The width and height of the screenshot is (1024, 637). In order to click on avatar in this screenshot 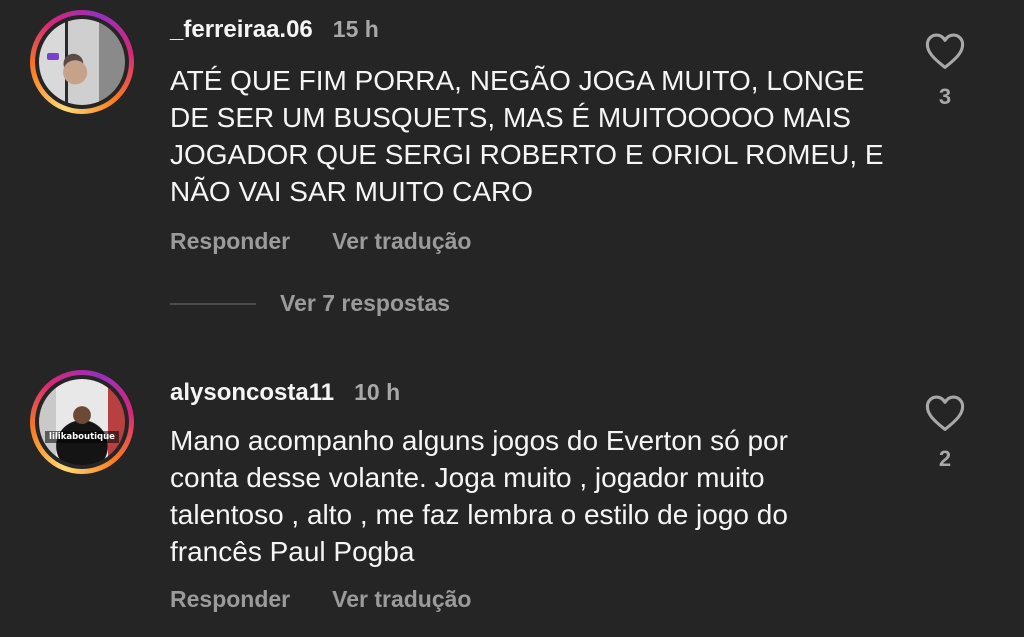, I will do `click(82, 62)`.